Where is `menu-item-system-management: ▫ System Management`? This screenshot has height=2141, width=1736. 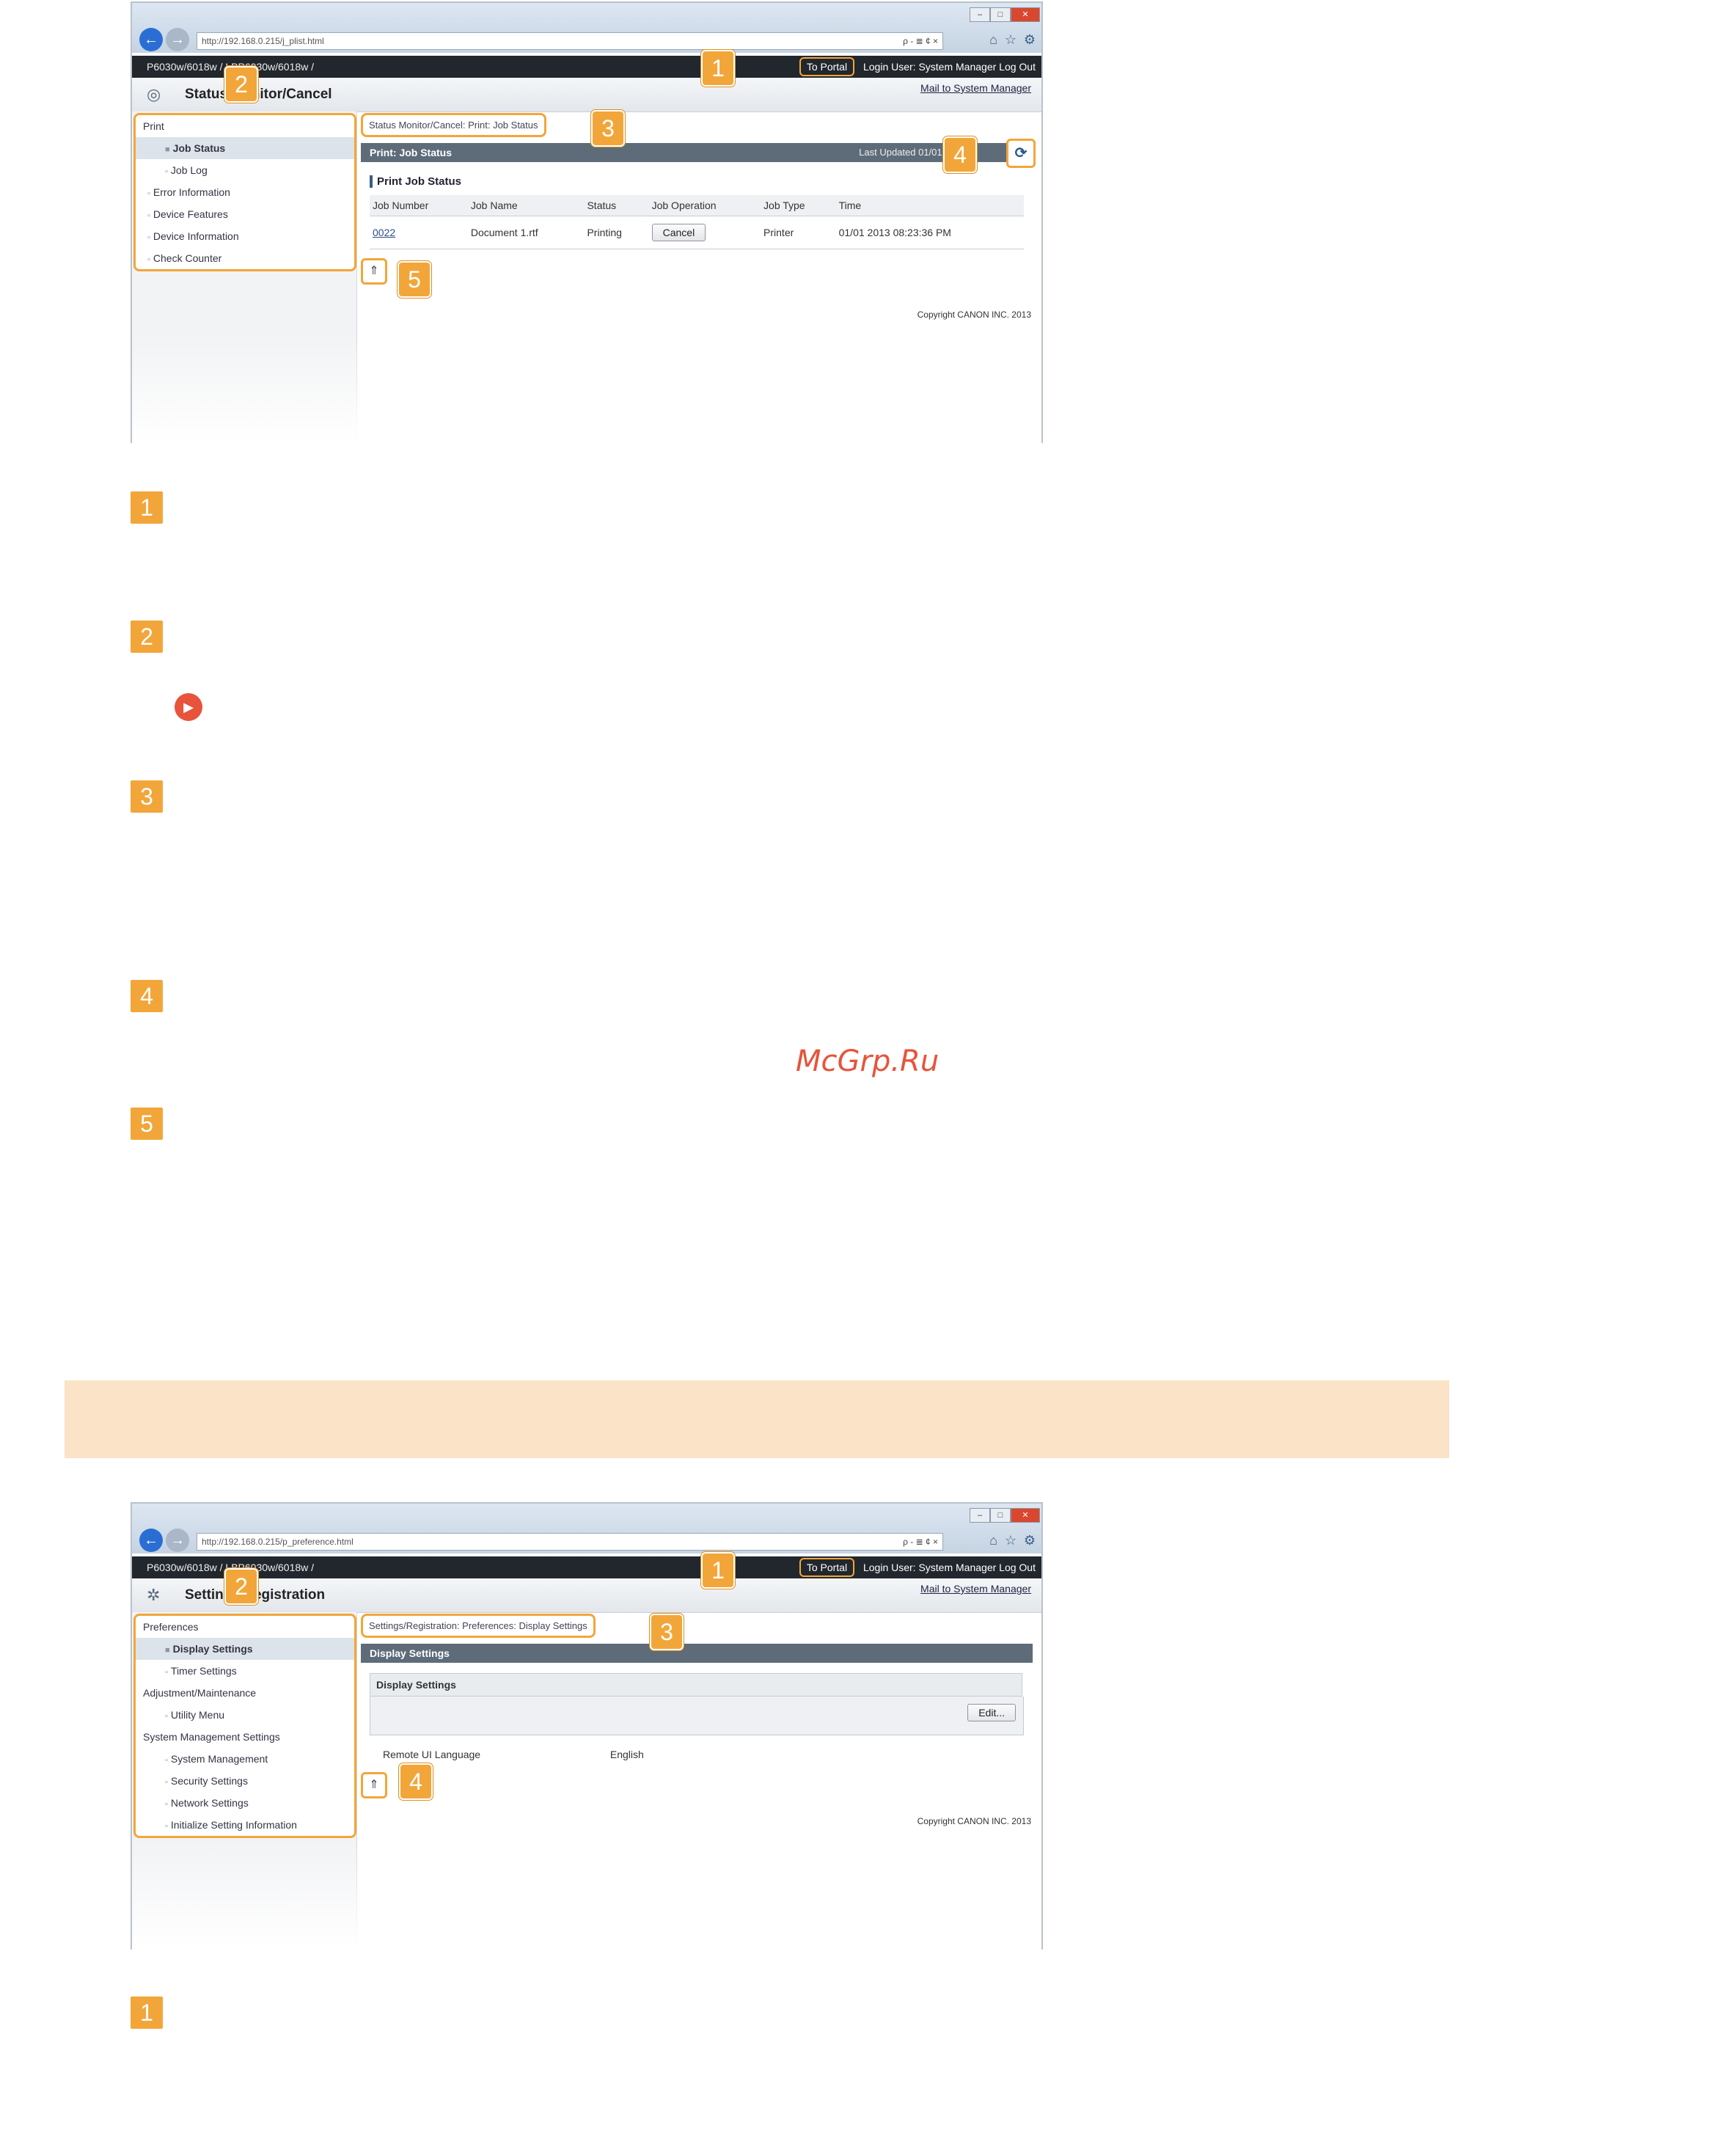
menu-item-system-management: ▫ System Management is located at coordinates (245, 1759).